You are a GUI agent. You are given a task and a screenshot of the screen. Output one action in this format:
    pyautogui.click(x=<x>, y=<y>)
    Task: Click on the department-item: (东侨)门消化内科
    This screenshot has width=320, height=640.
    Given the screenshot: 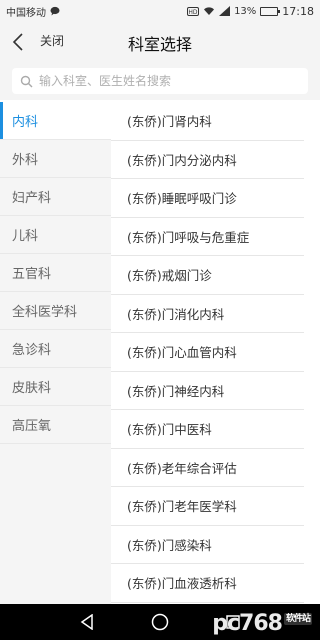 What is the action you would take?
    pyautogui.click(x=207, y=314)
    